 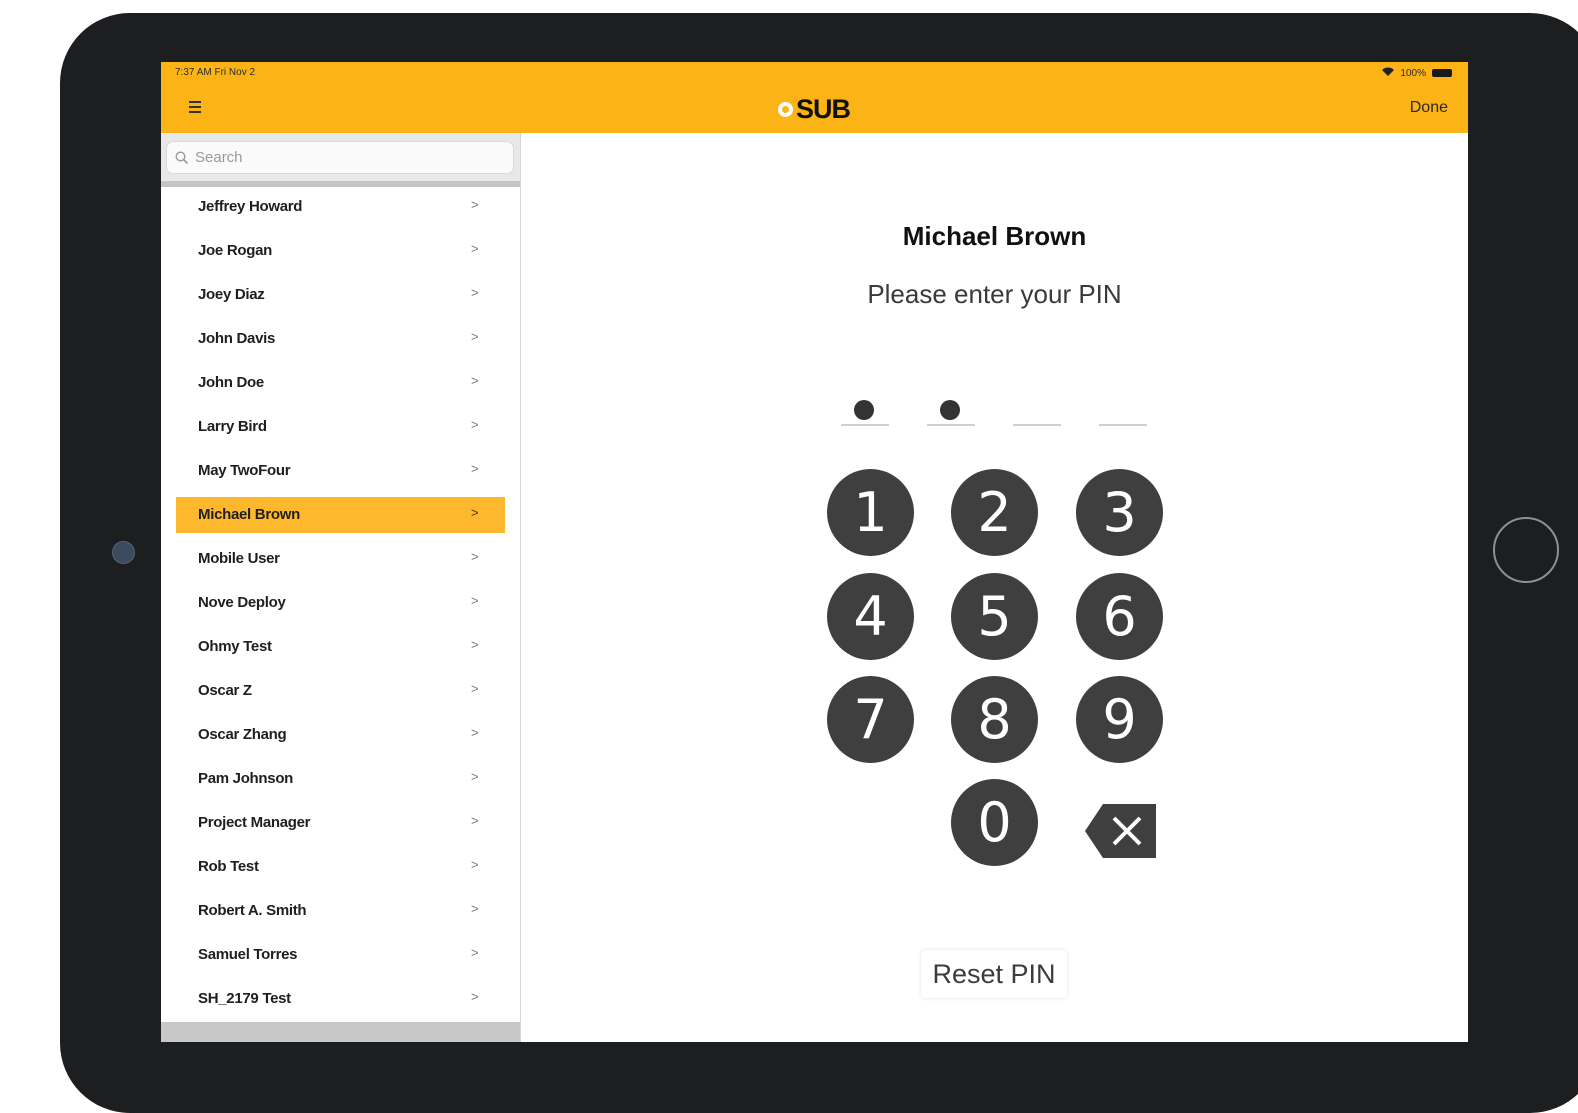 I want to click on list-item: May TwoFour >, so click(x=340, y=471).